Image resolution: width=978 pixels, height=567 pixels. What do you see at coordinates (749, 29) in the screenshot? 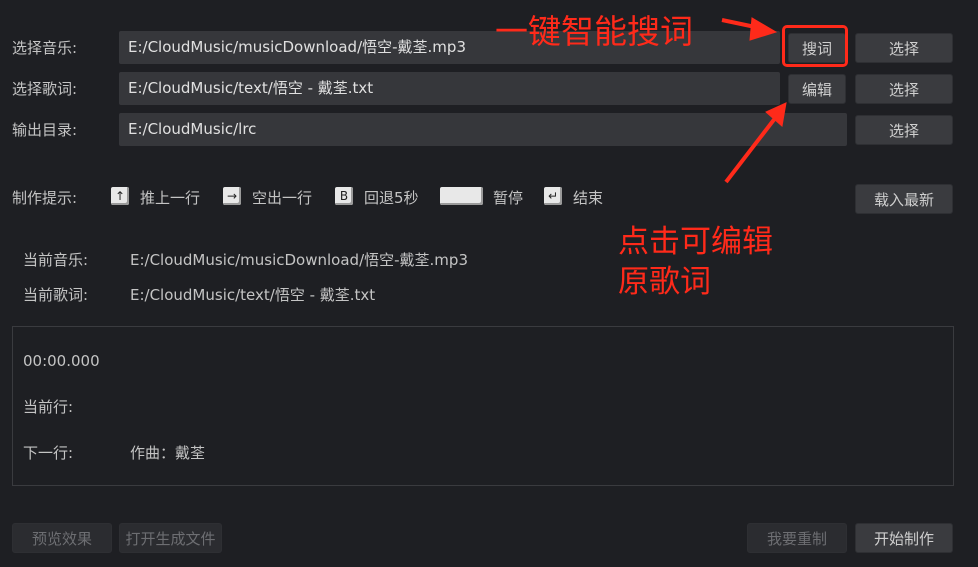
I see `arrow-to-search-icon` at bounding box center [749, 29].